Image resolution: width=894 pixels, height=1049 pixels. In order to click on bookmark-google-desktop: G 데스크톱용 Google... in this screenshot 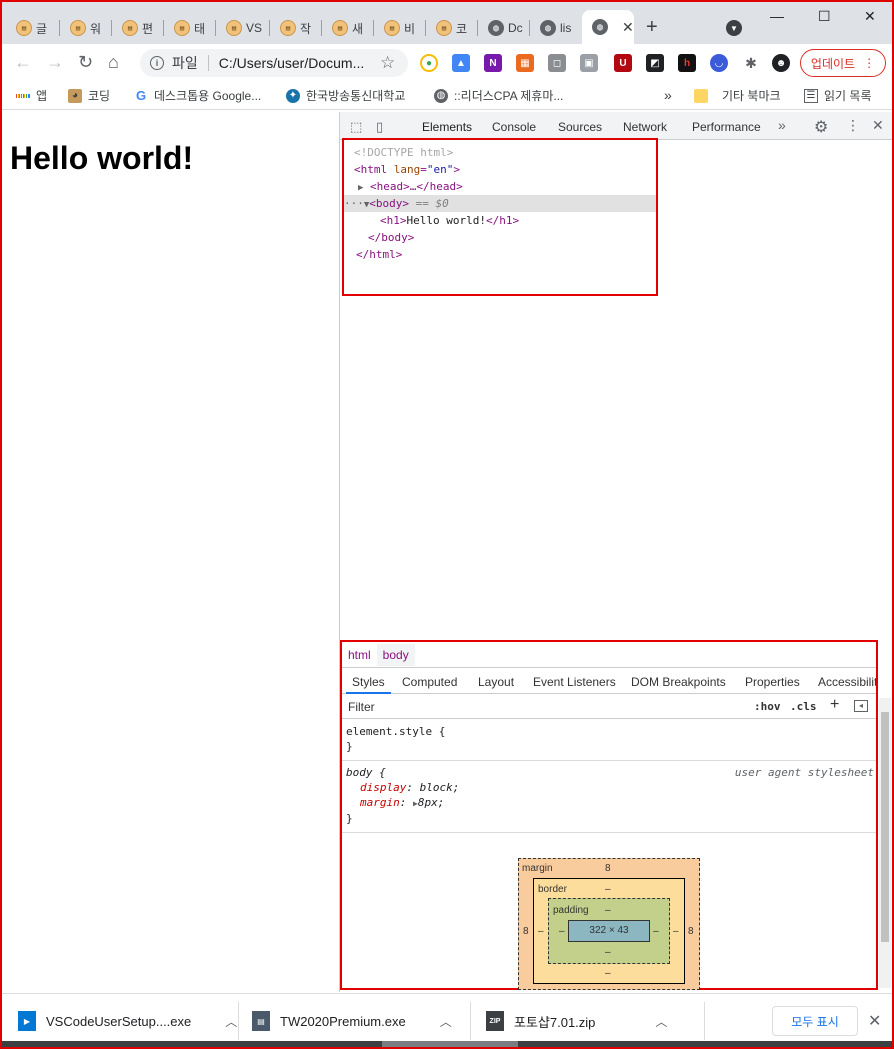, I will do `click(197, 95)`.